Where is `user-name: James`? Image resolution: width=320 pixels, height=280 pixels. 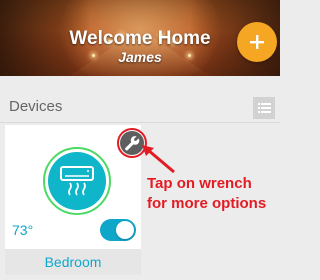
user-name: James is located at coordinates (140, 57).